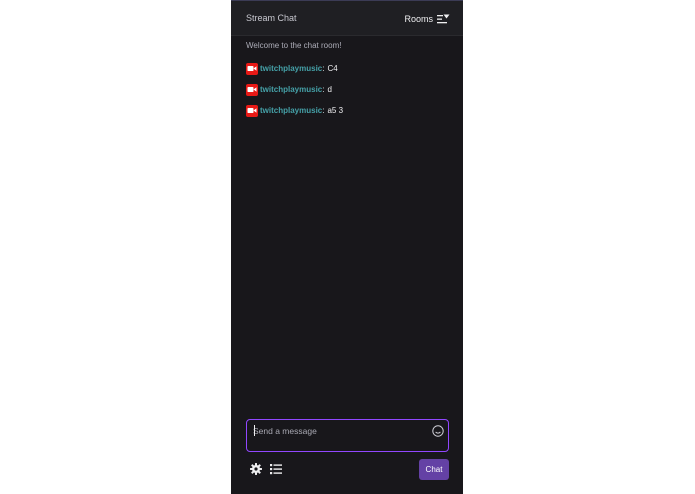  I want to click on message-text: d, so click(329, 89).